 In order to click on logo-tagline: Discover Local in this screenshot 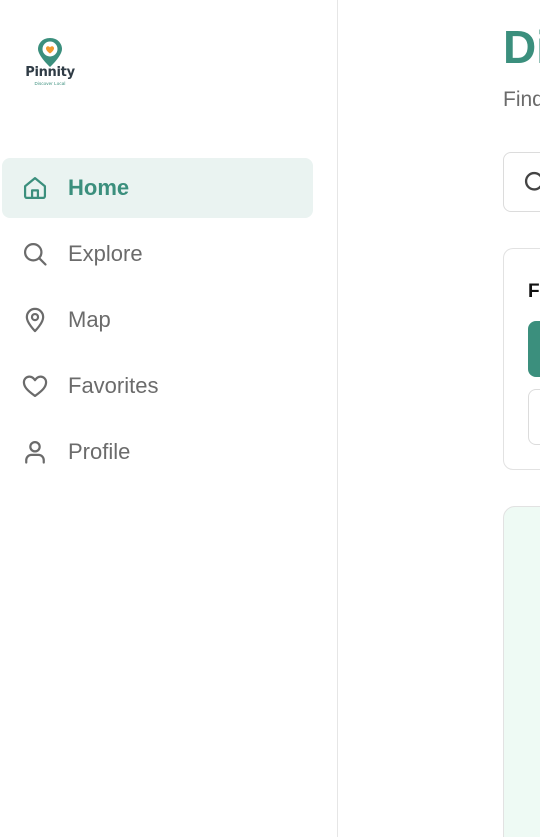, I will do `click(50, 83)`.